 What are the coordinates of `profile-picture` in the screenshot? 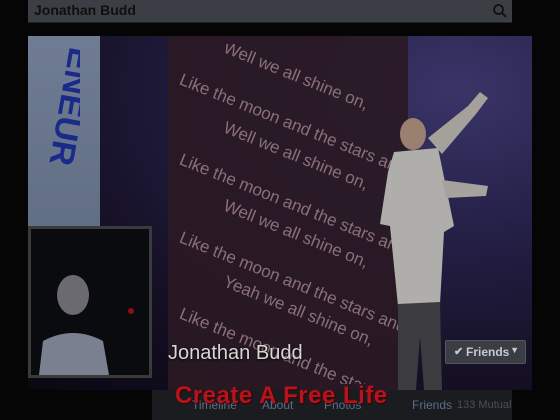 It's located at (90, 302).